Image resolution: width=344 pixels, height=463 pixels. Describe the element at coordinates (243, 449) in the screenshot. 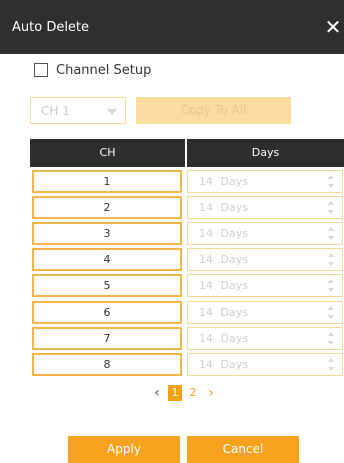

I see `cancel-button: Cancel` at that location.